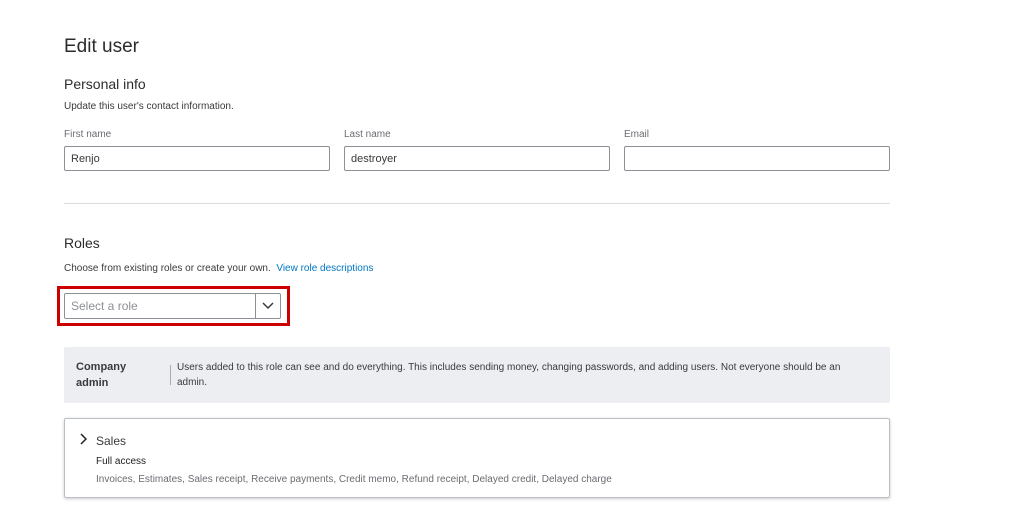 This screenshot has width=1019, height=532. I want to click on admin-title: Company admin, so click(101, 375).